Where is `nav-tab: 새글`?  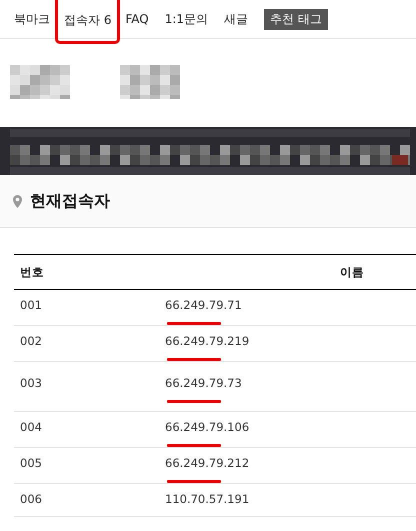
nav-tab: 새글 is located at coordinates (236, 19).